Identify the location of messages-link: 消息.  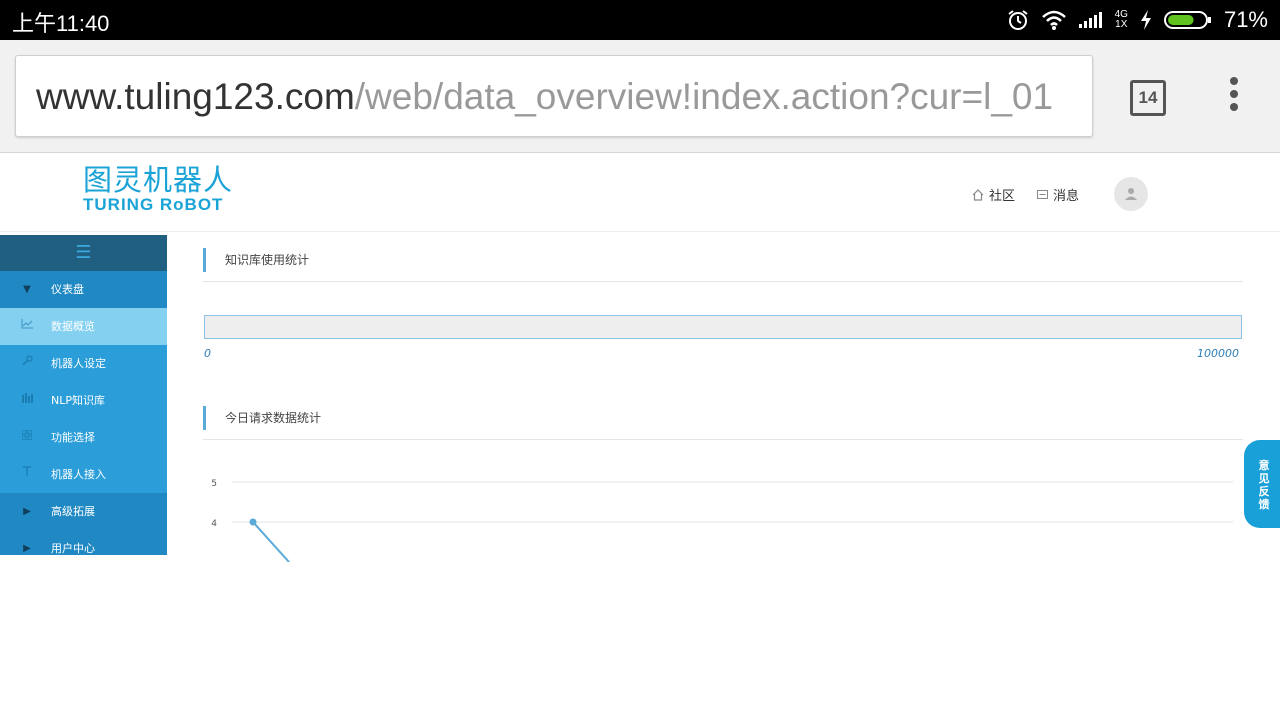
(1058, 194).